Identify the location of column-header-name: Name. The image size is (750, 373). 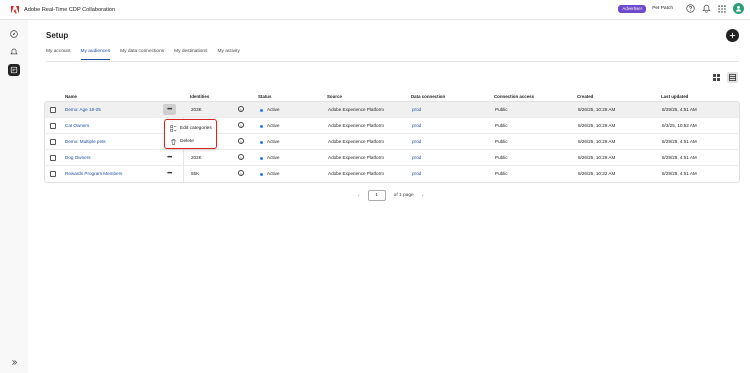
(71, 96).